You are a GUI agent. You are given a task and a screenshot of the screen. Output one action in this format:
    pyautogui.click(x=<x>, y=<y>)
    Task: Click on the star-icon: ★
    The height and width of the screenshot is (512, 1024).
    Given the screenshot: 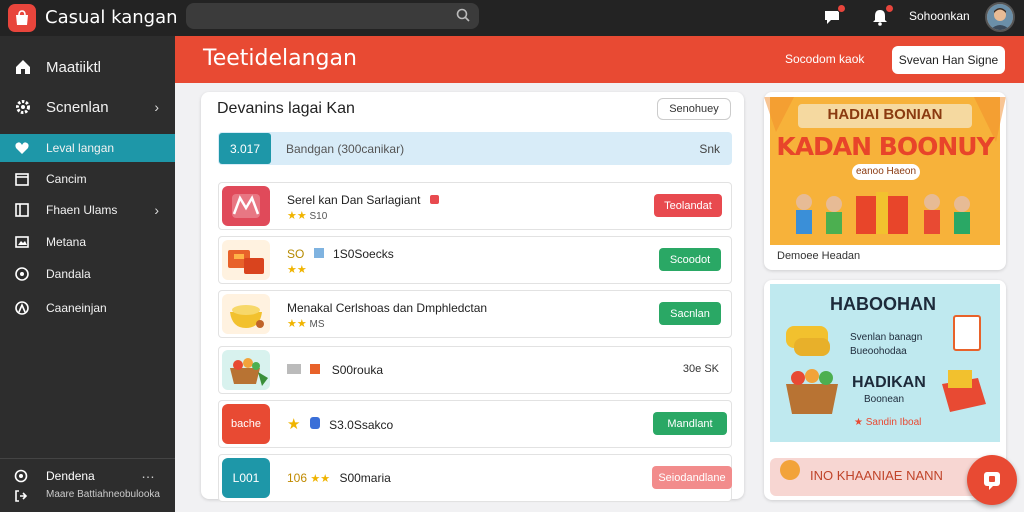 What is the action you would take?
    pyautogui.click(x=858, y=422)
    